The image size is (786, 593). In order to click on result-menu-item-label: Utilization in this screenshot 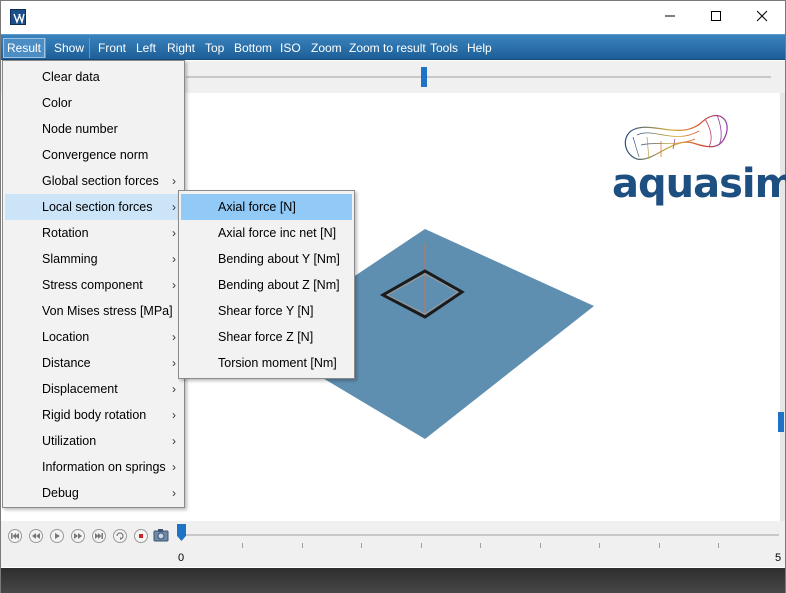, I will do `click(69, 441)`.